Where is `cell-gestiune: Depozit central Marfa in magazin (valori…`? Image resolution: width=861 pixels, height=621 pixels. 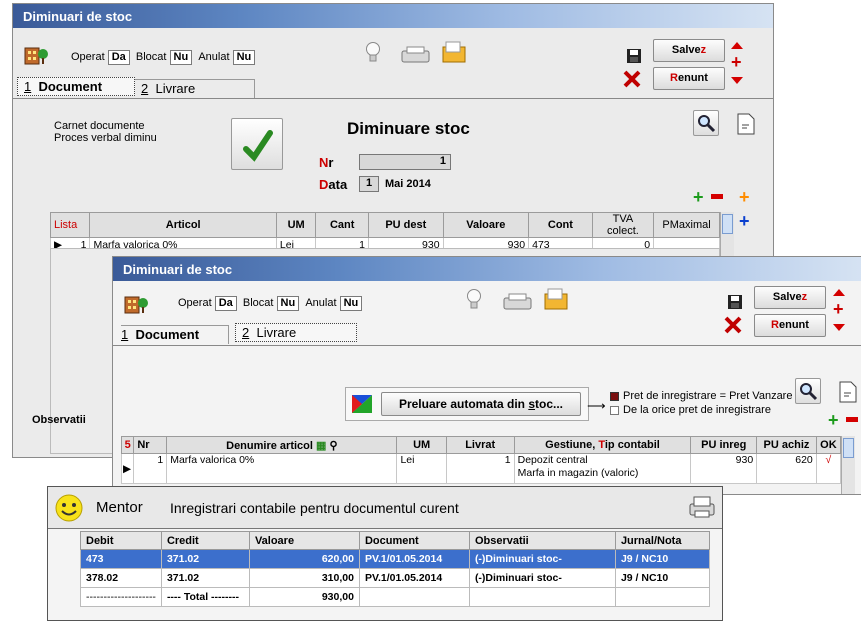
cell-gestiune: Depozit central Marfa in magazin (valori… is located at coordinates (602, 468).